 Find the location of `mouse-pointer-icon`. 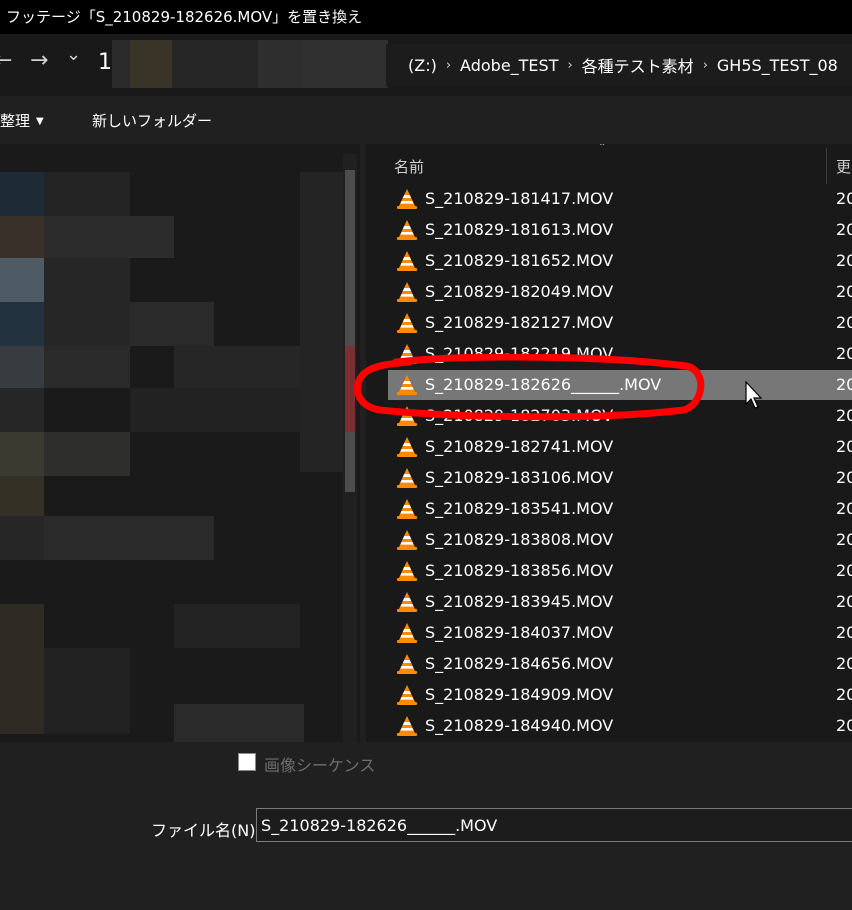

mouse-pointer-icon is located at coordinates (754, 394).